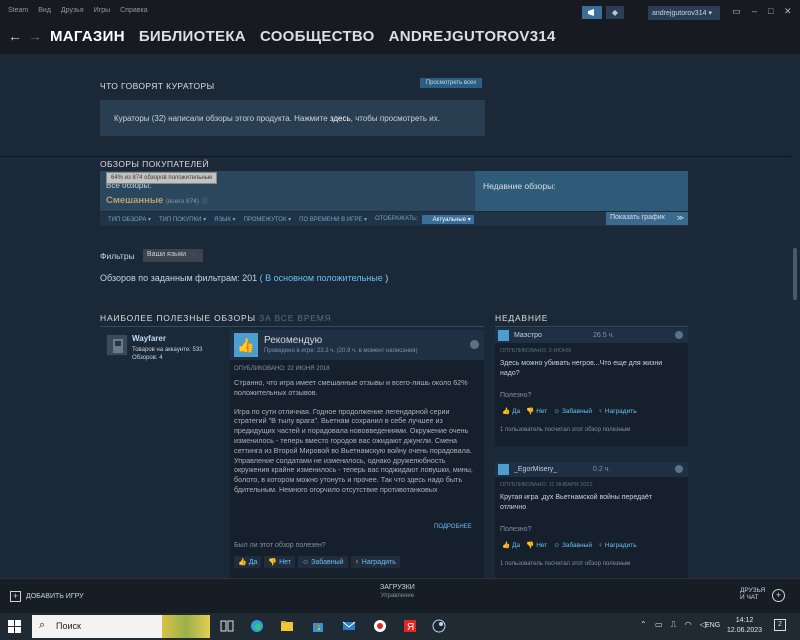  I want to click on display-select: Актуальные ▾, so click(447, 219).